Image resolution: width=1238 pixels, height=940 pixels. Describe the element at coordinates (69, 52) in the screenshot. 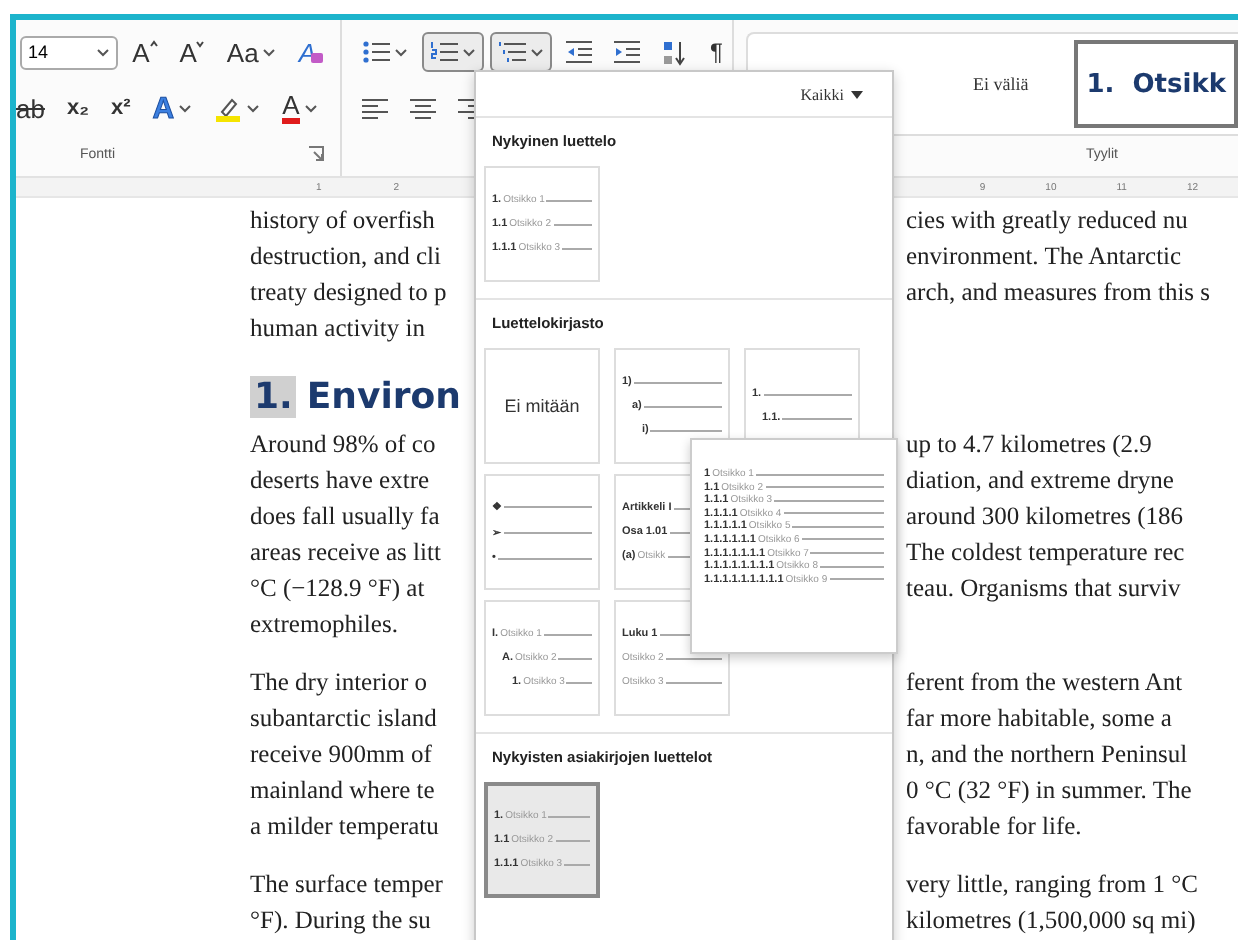

I see `font-size-field: 14` at that location.